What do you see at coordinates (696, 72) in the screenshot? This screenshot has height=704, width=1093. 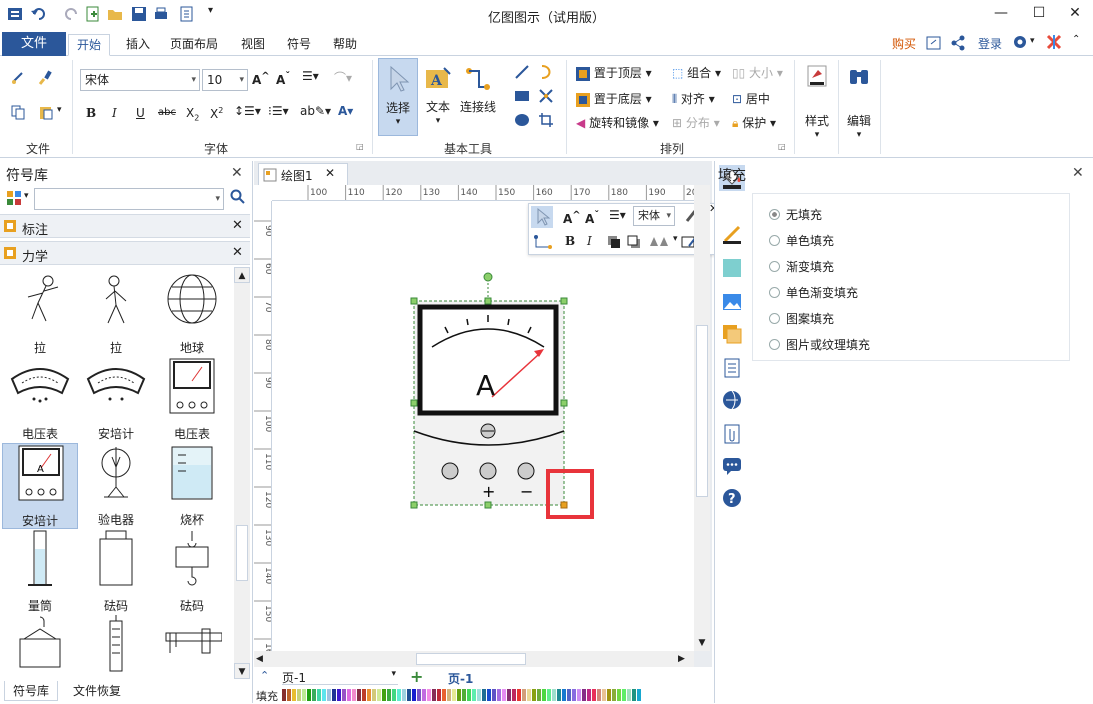 I see `group-button: ⬚ 组合 ▾` at bounding box center [696, 72].